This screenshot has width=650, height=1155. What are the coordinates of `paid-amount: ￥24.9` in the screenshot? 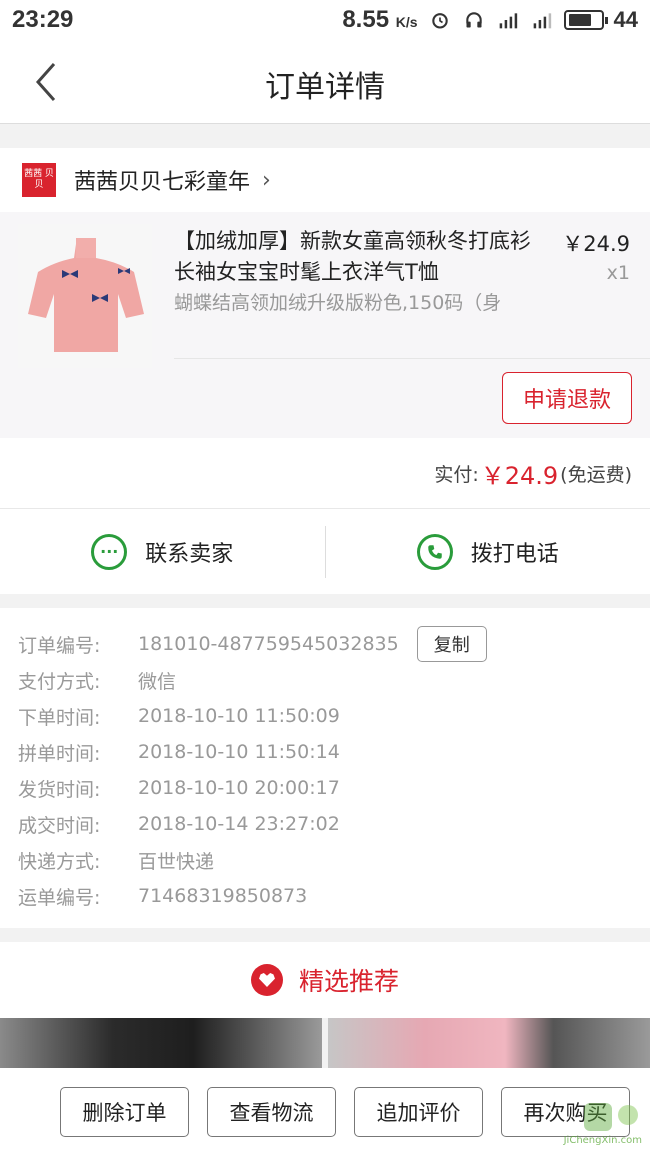 It's located at (519, 475).